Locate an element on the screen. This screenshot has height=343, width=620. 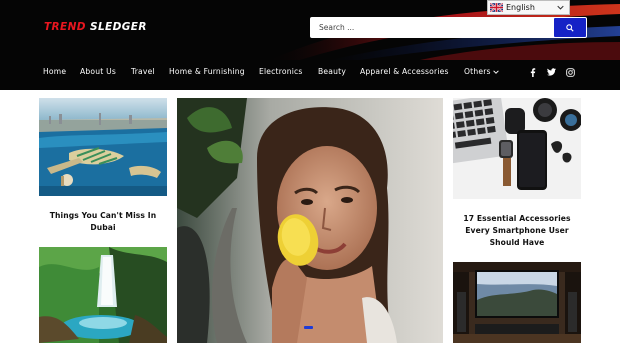
logo-text-trend: TREND is located at coordinates (65, 27).